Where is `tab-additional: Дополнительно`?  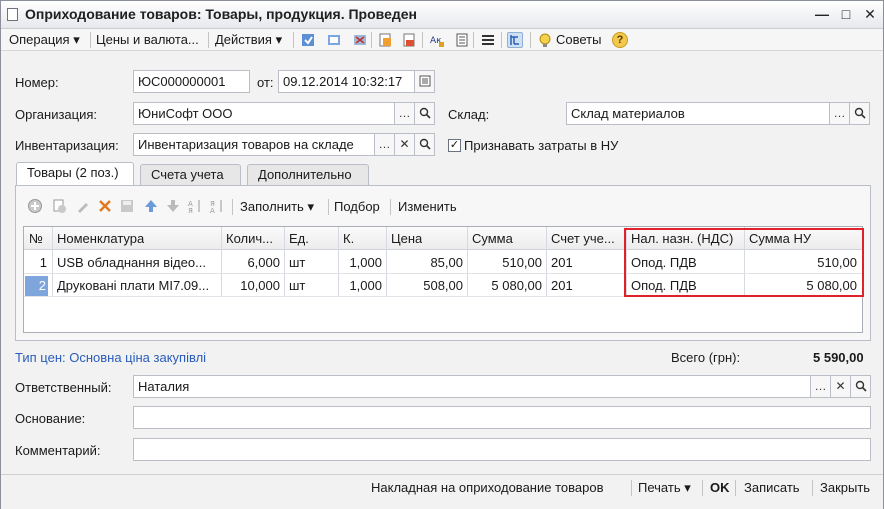 tab-additional: Дополнительно is located at coordinates (308, 174).